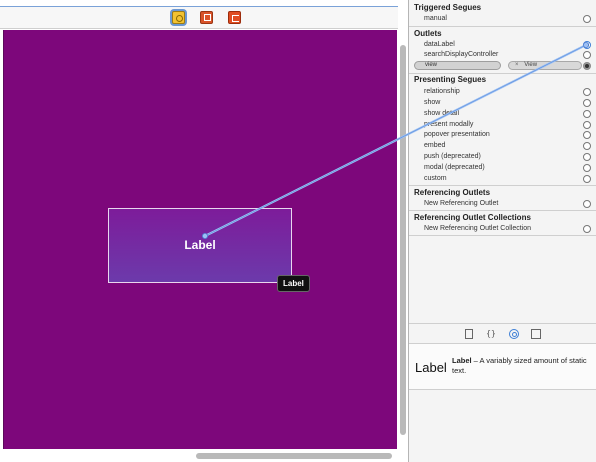  What do you see at coordinates (587, 19) in the screenshot?
I see `connection-circle-manual` at bounding box center [587, 19].